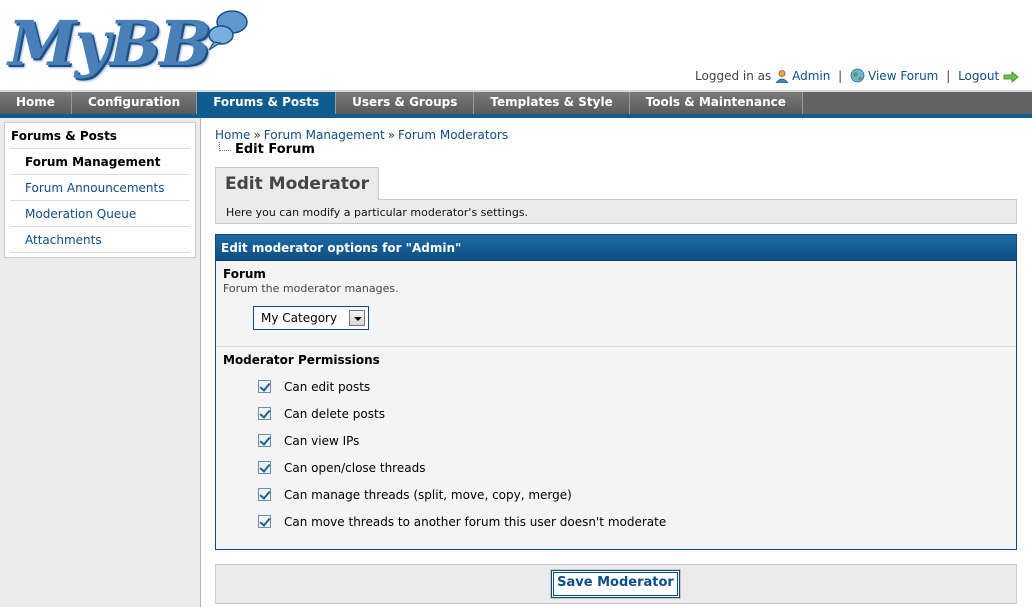 This screenshot has width=1032, height=607. I want to click on tab-label: Forums & Posts, so click(266, 102).